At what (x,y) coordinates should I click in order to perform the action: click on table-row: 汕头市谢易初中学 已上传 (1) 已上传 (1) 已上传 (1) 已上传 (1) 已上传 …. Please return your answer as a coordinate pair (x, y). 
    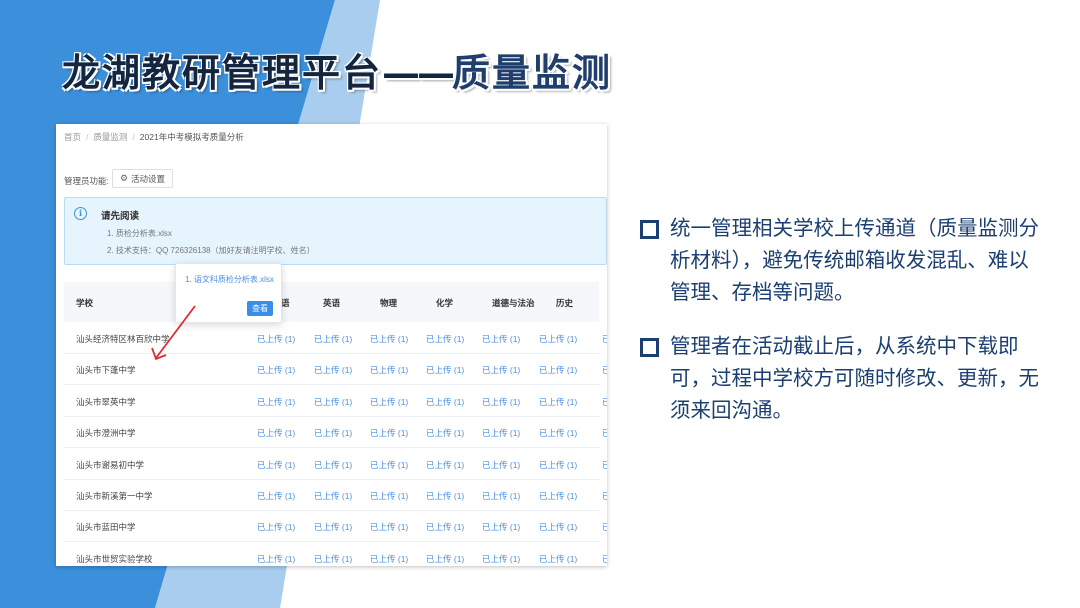
    Looking at the image, I should click on (335, 464).